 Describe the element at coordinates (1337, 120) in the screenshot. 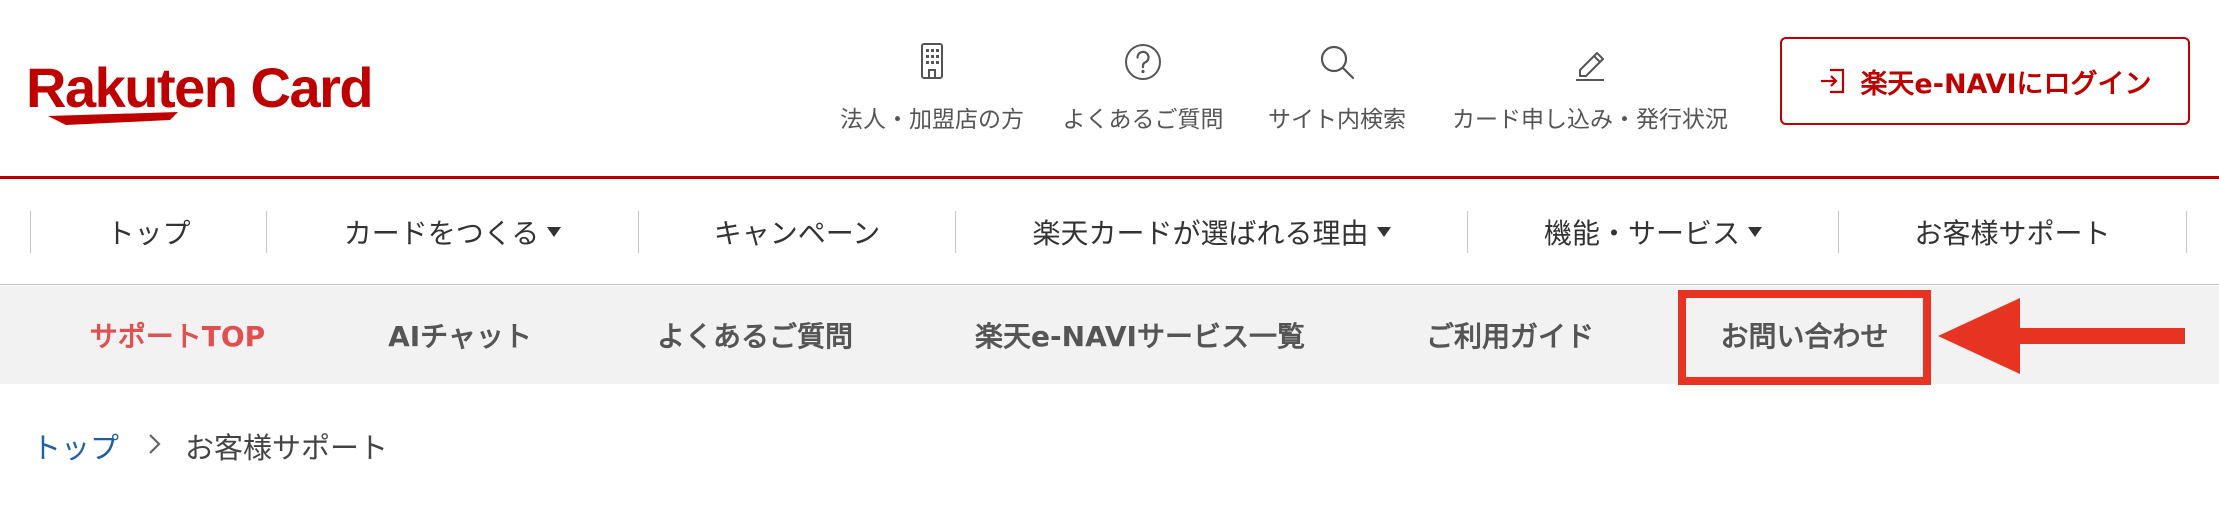

I see `utility-link-label: サイト内検索` at that location.